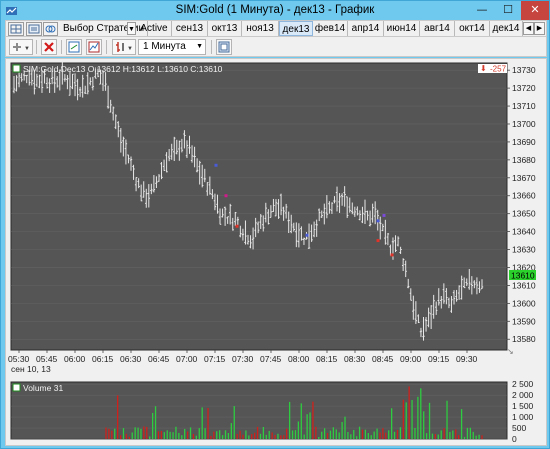 This screenshot has width=550, height=449. What do you see at coordinates (523, 395) in the screenshot?
I see `volume-tick-label: 2 000` at bounding box center [523, 395].